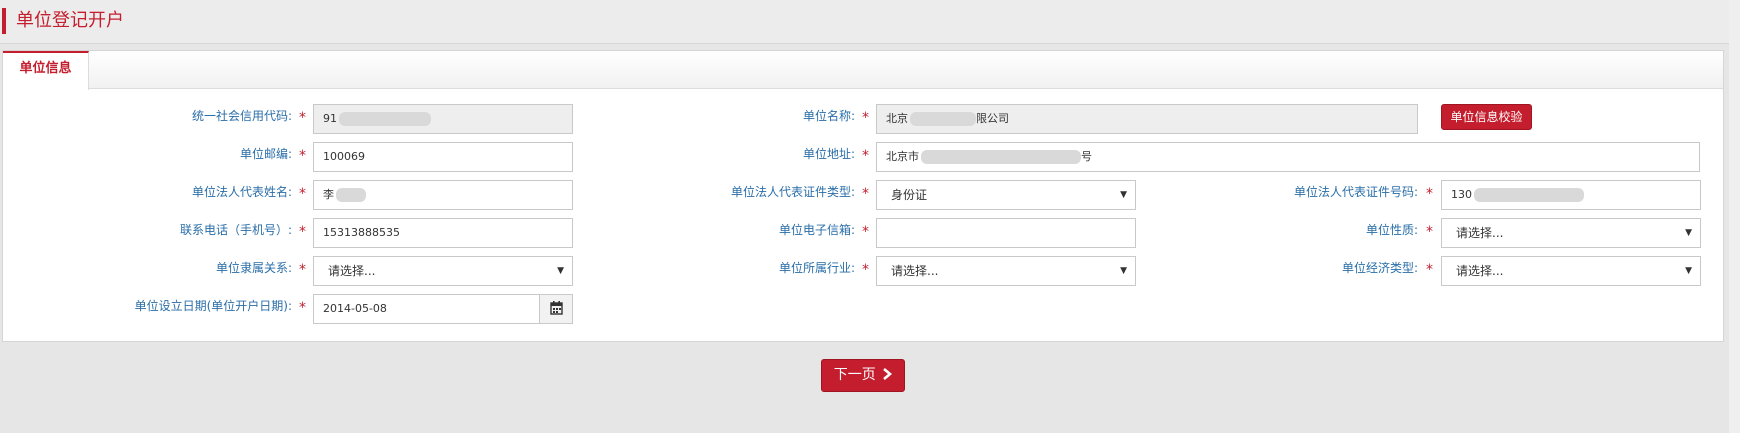 This screenshot has height=433, width=1740. Describe the element at coordinates (1006, 195) in the screenshot. I see `legal-rep-id-type-select: 身份证 ▼` at that location.